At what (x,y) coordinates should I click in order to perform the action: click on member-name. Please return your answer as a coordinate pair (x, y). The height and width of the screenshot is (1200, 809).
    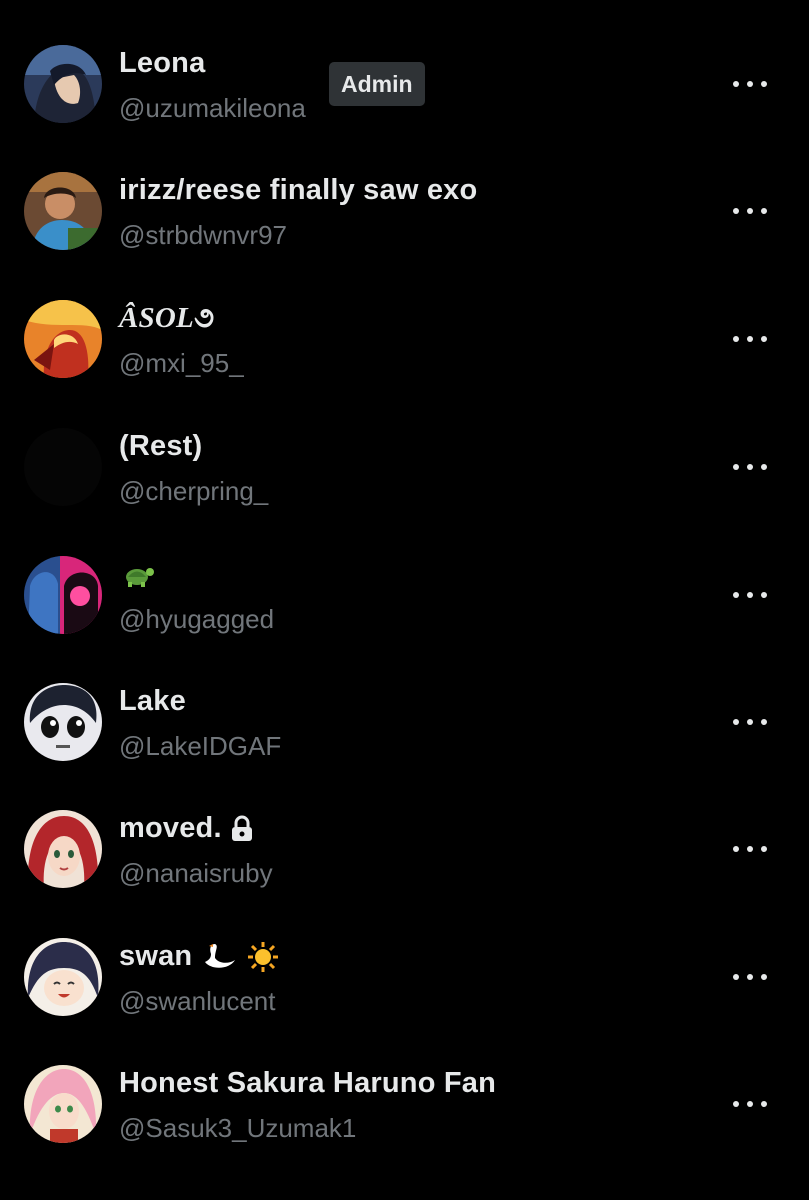
    Looking at the image, I should click on (137, 574).